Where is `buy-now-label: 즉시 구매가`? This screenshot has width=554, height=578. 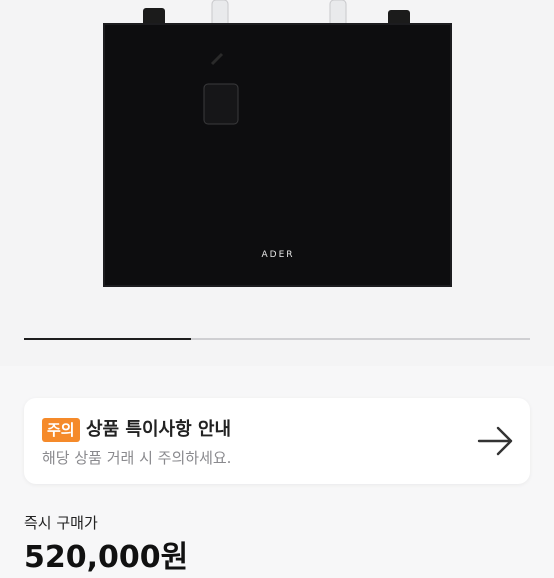 buy-now-label: 즉시 구매가 is located at coordinates (61, 523).